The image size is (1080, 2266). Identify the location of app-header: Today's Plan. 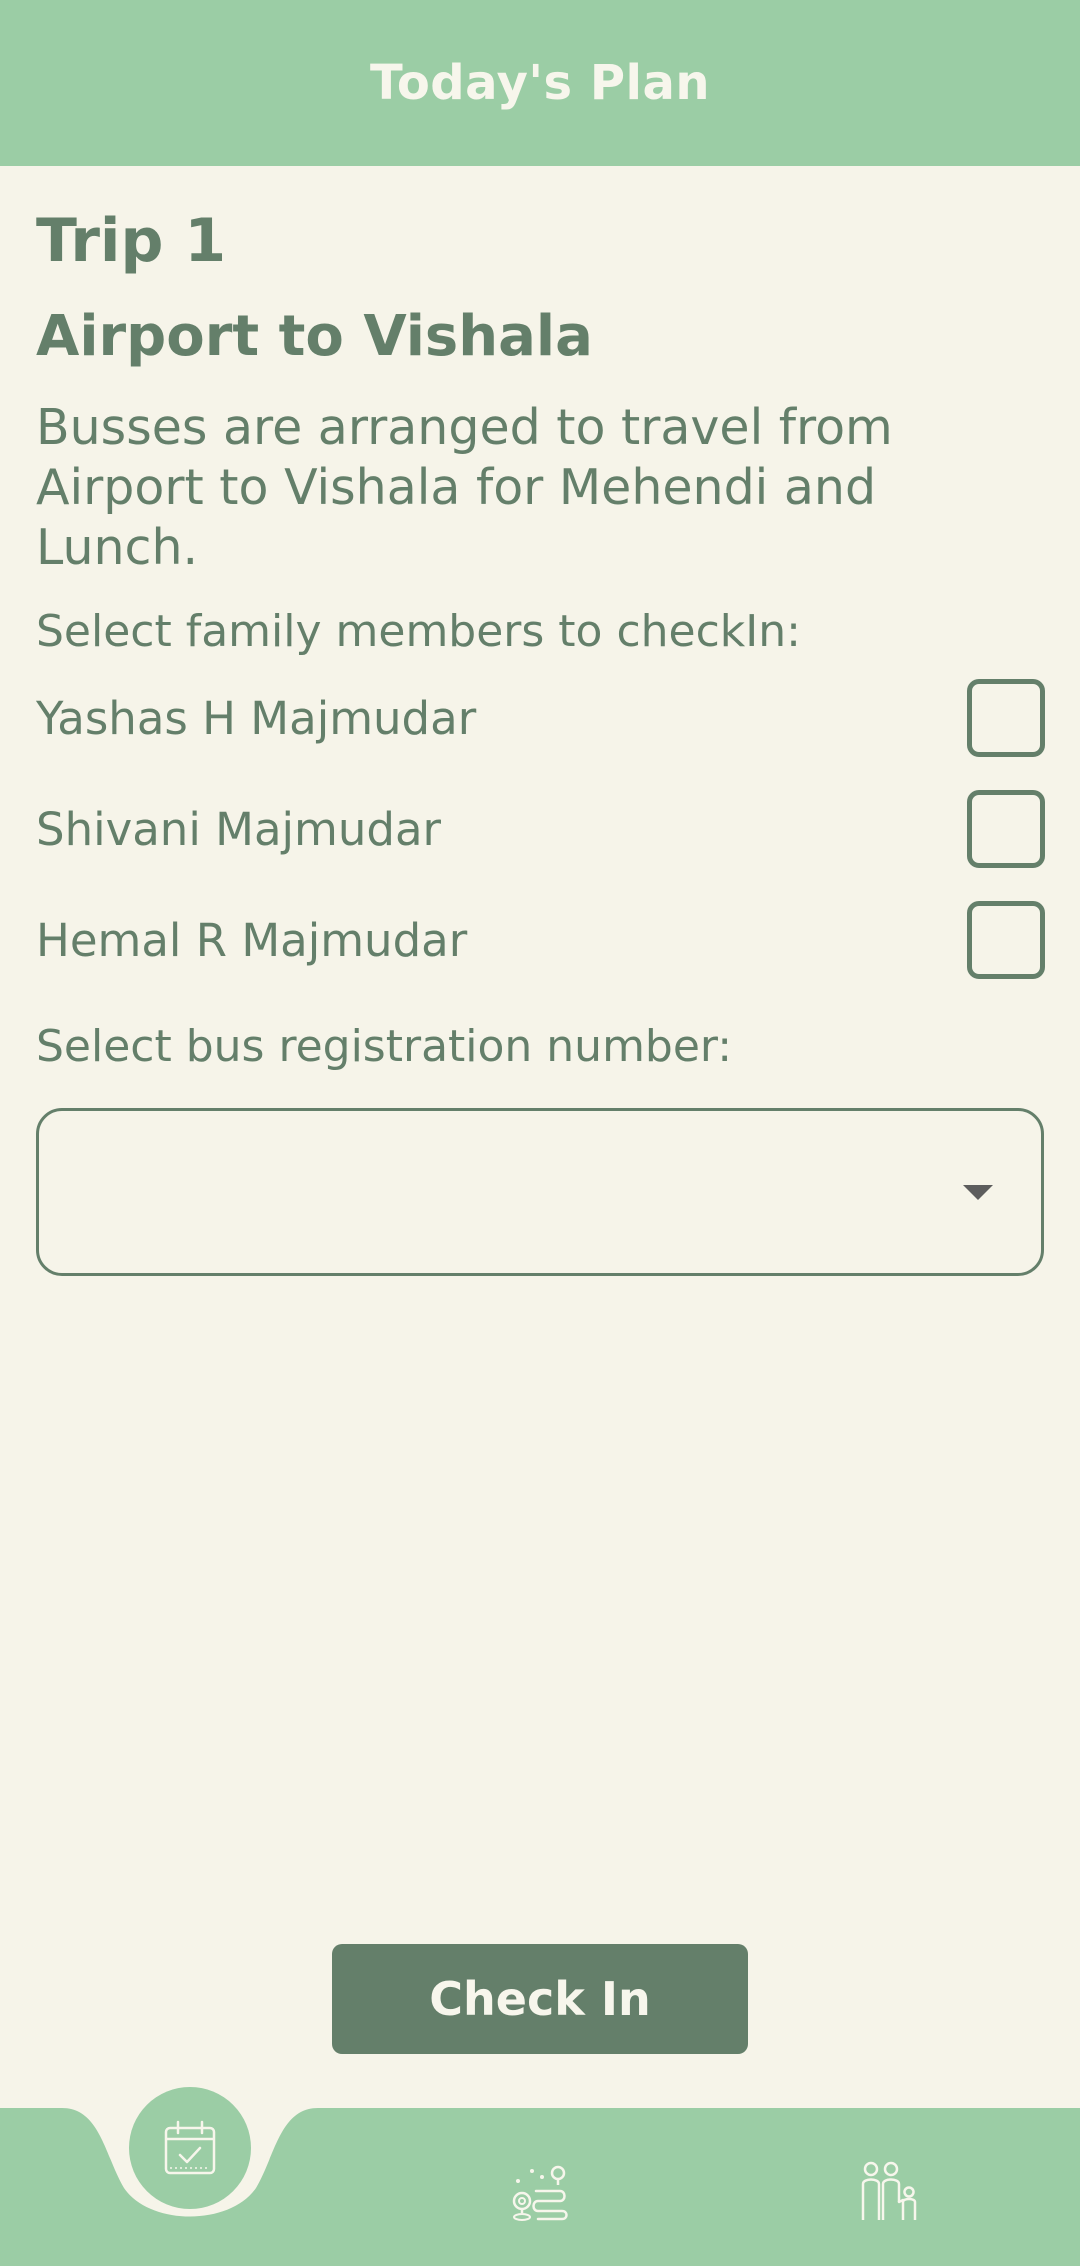
(540, 83).